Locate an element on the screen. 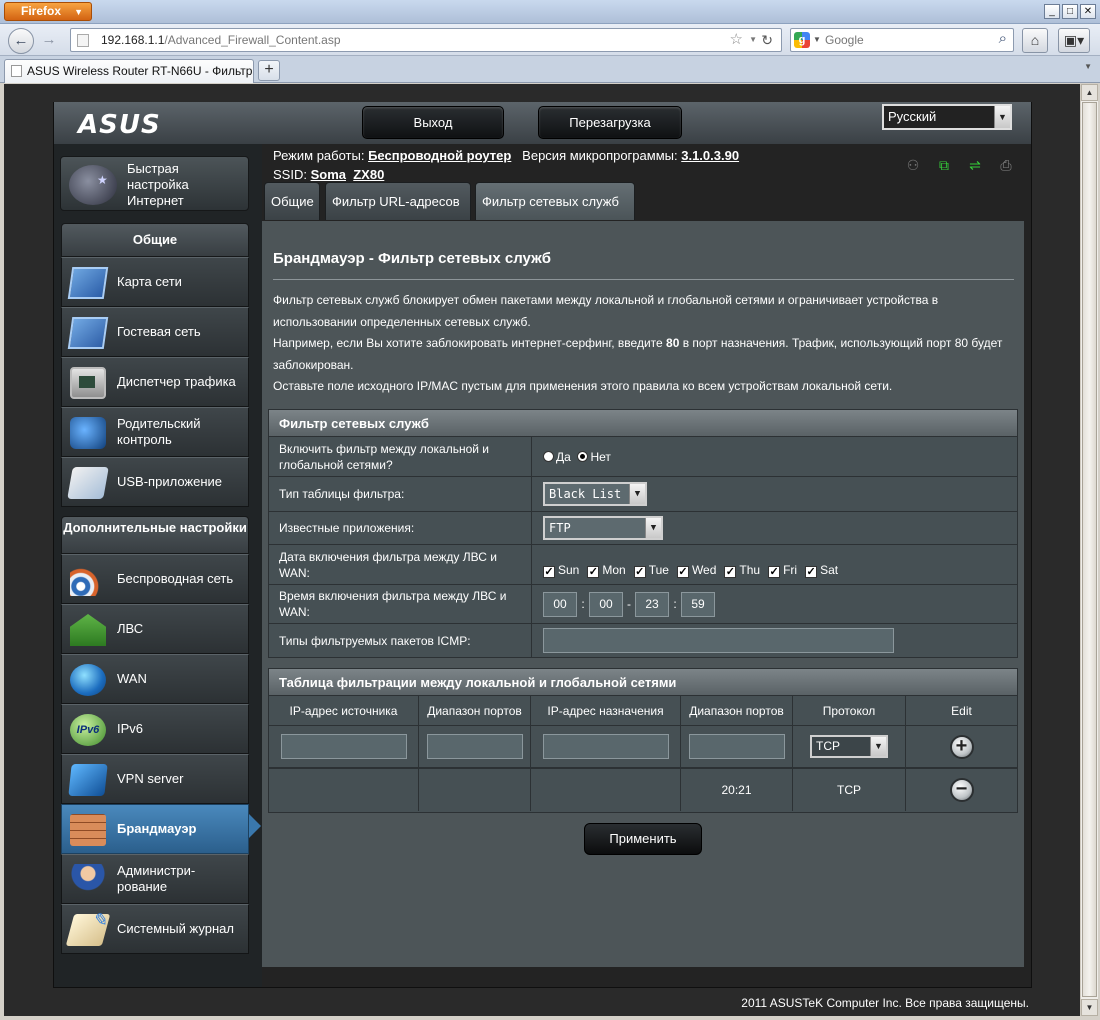  maximize-button: □ is located at coordinates (1070, 11).